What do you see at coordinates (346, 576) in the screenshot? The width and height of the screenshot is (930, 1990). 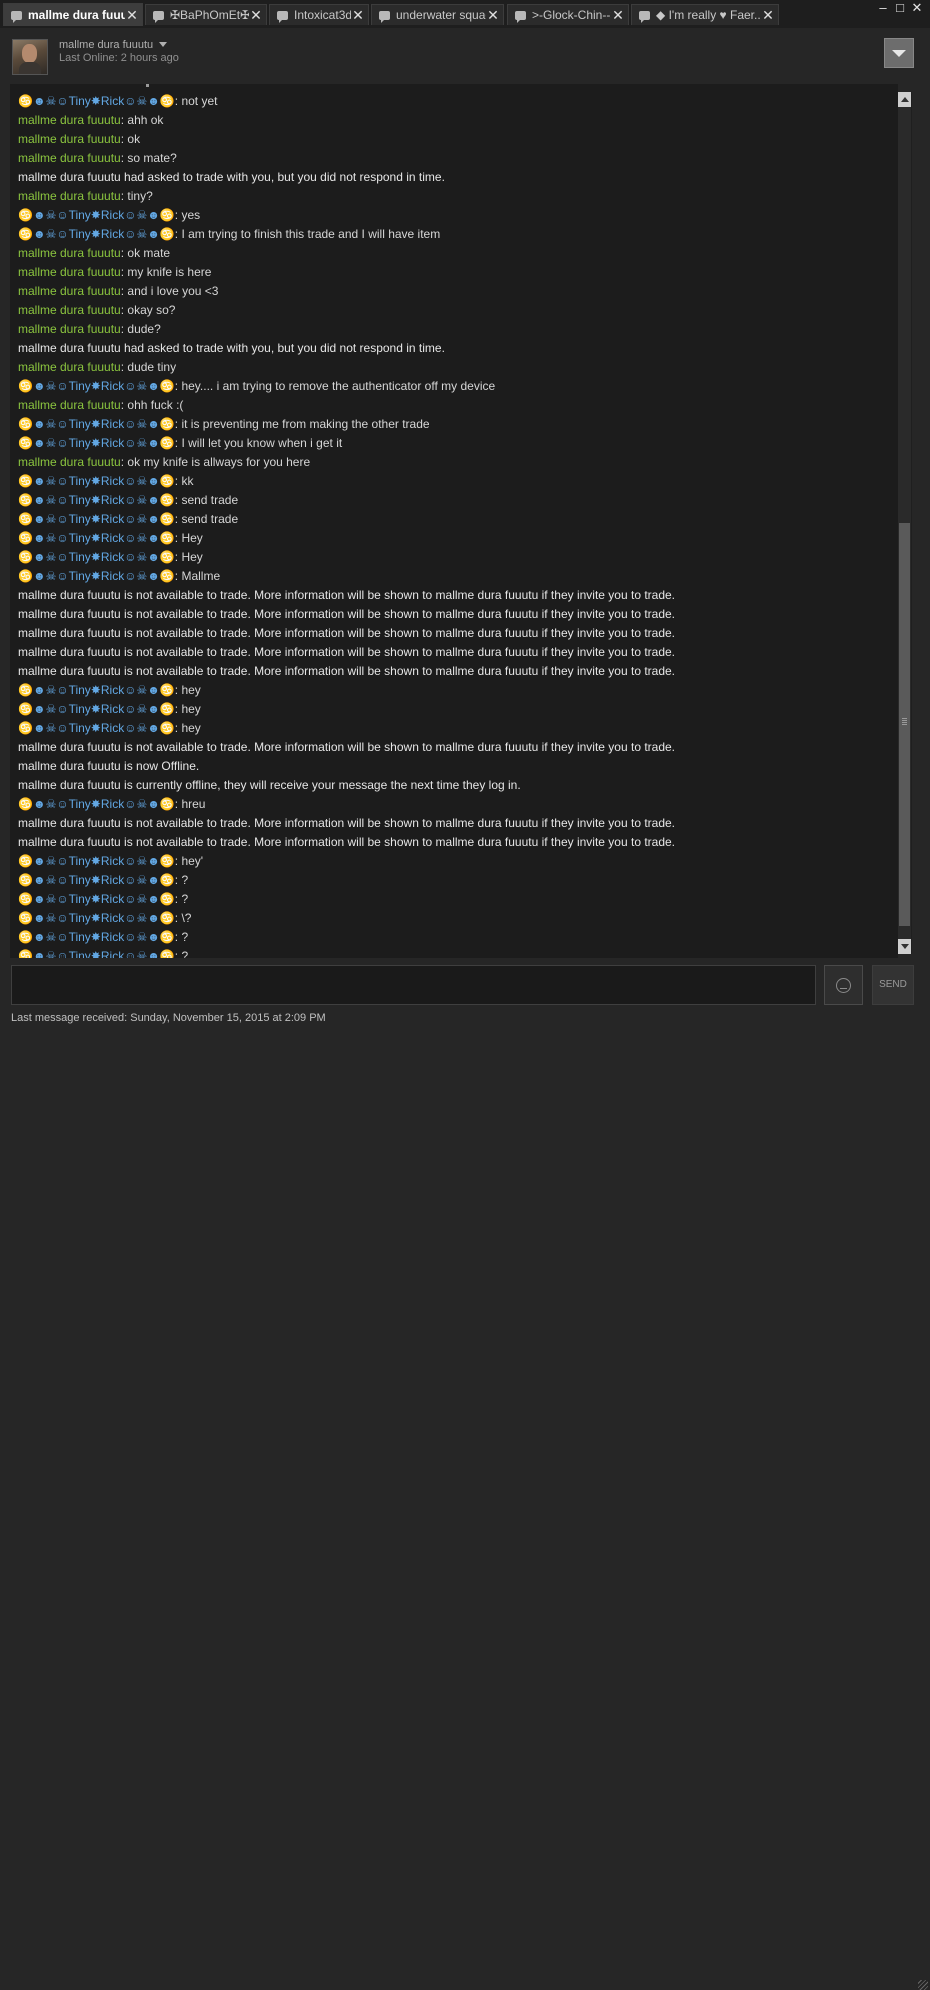 I see `chat-message: ♋☻☠☺Tiny✸Rick☺☠☻♋: Mallme` at bounding box center [346, 576].